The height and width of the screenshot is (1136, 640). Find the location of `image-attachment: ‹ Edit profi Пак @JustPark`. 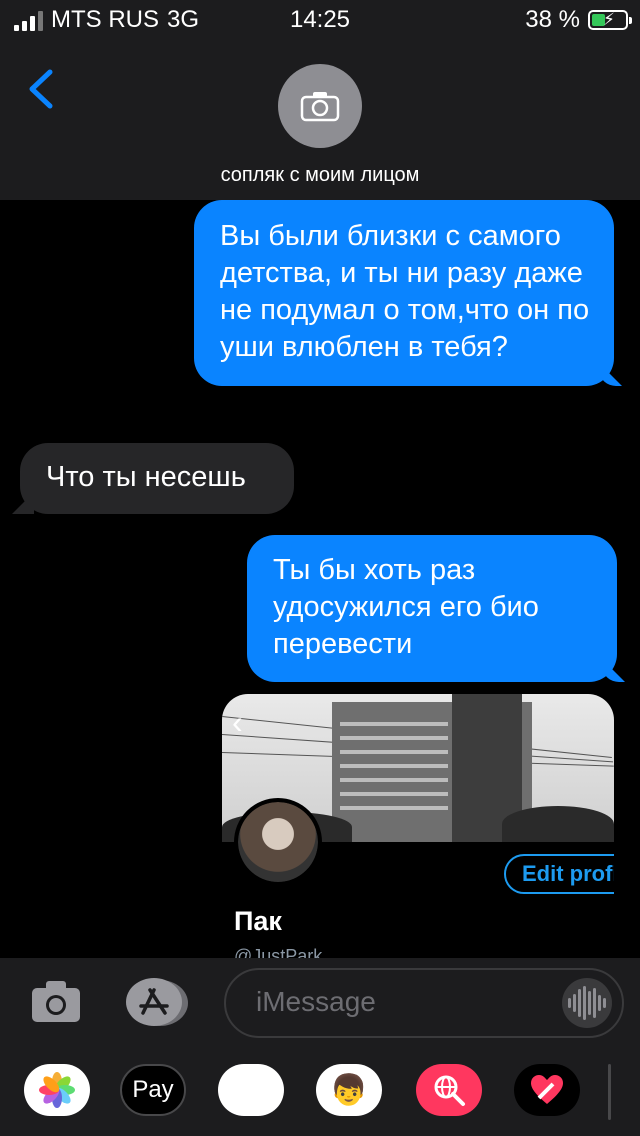

image-attachment: ‹ Edit profi Пак @JustPark is located at coordinates (418, 831).